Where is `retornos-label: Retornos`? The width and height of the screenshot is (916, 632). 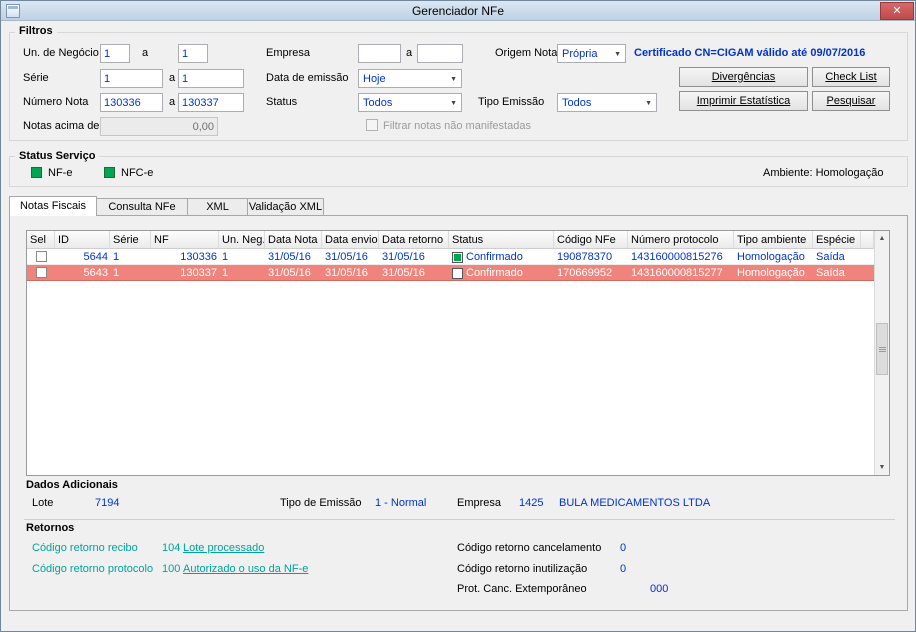
retornos-label: Retornos is located at coordinates (50, 528).